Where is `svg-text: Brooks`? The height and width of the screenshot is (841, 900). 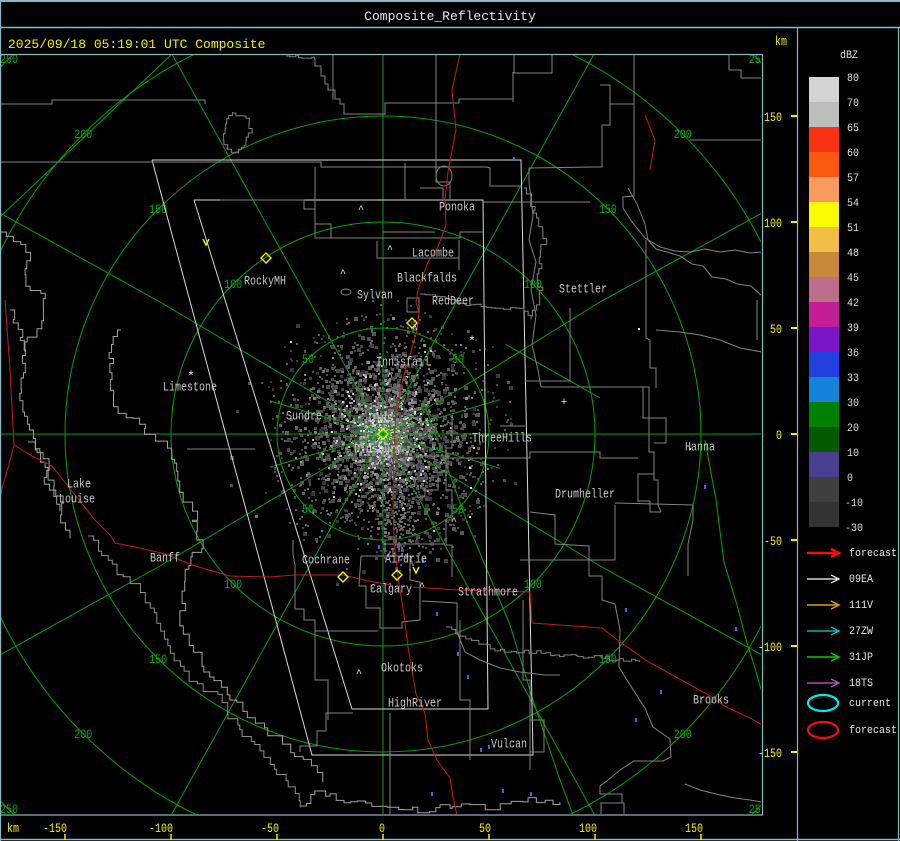
svg-text: Brooks is located at coordinates (711, 700).